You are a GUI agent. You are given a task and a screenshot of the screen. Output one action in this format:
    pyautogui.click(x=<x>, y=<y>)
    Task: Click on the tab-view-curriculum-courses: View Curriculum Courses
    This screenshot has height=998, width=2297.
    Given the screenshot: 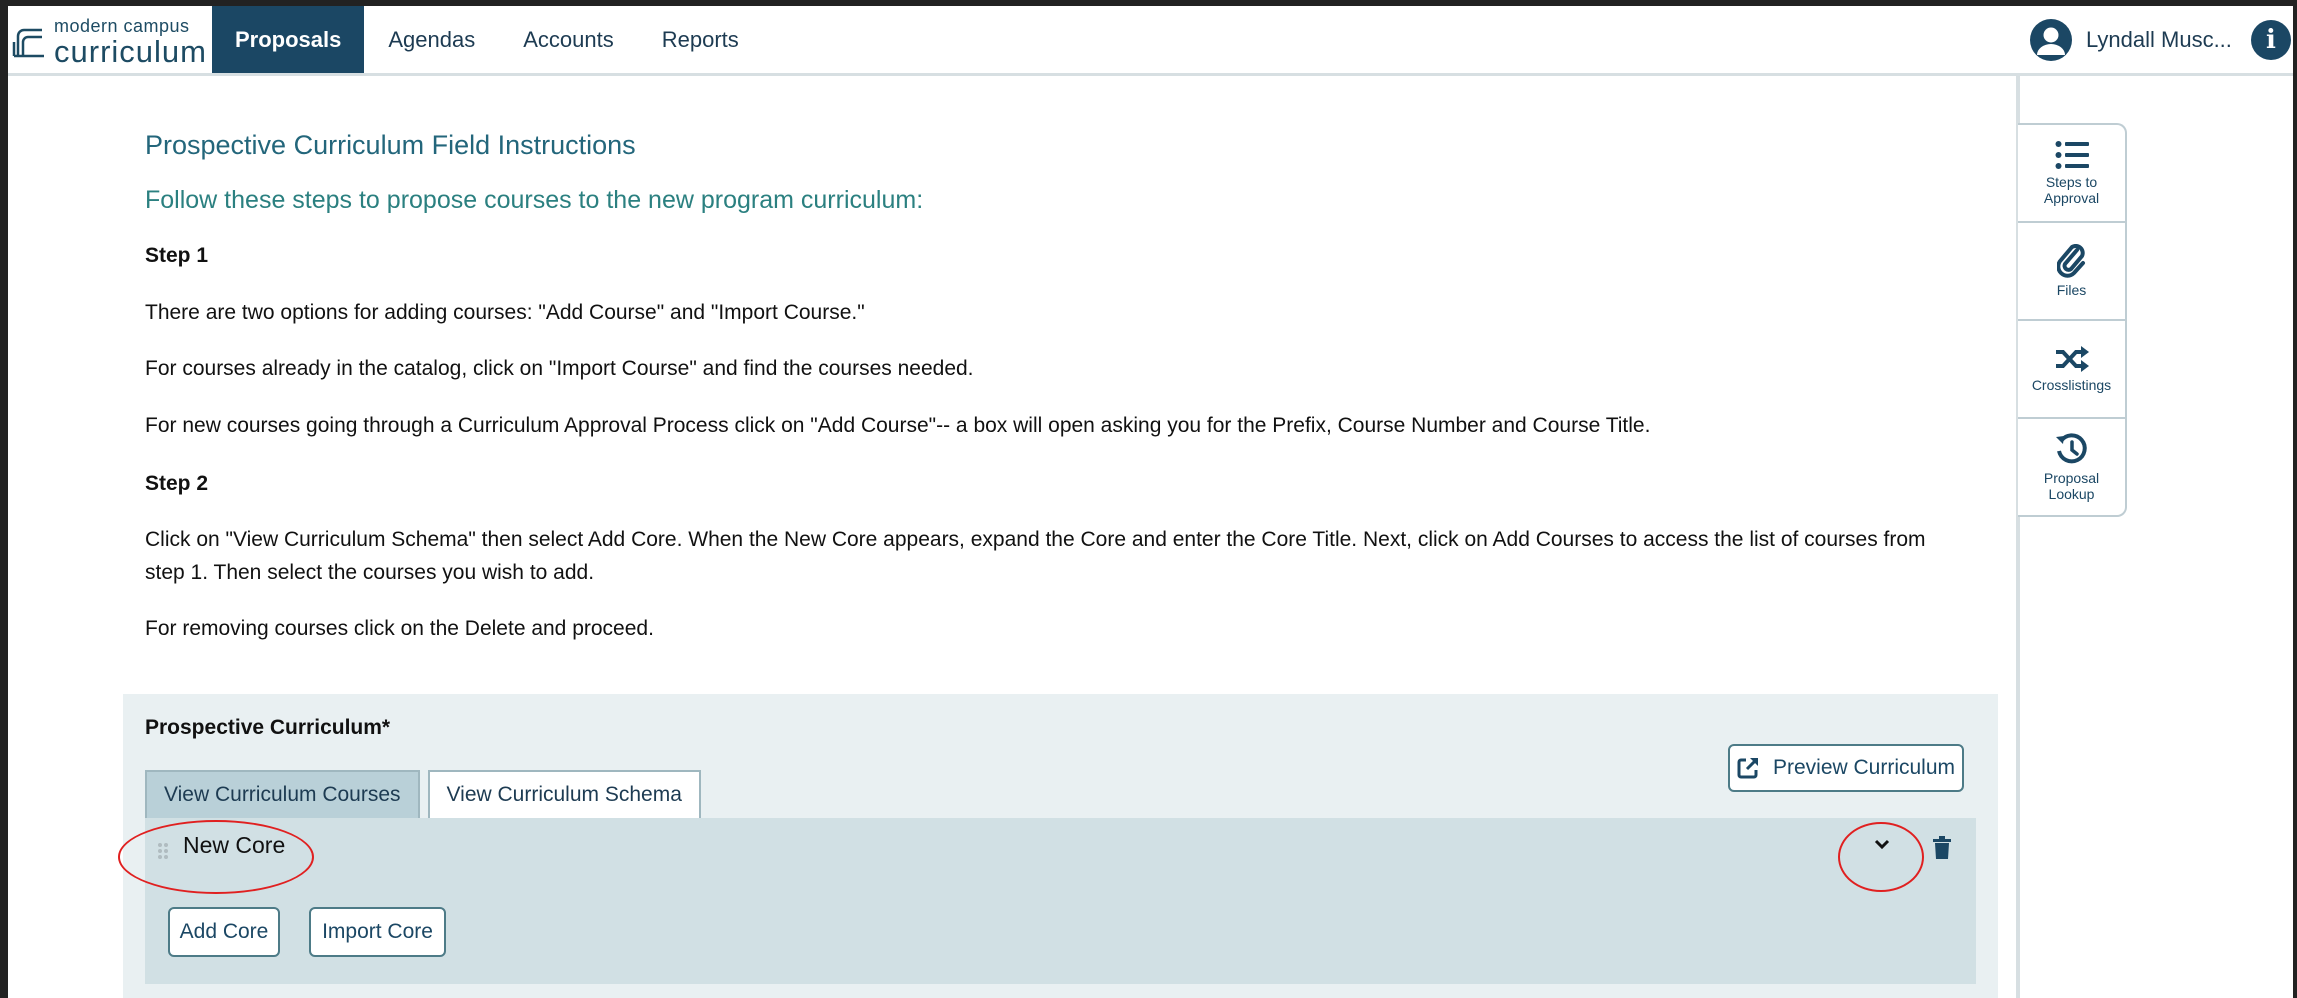 What is the action you would take?
    pyautogui.click(x=282, y=794)
    